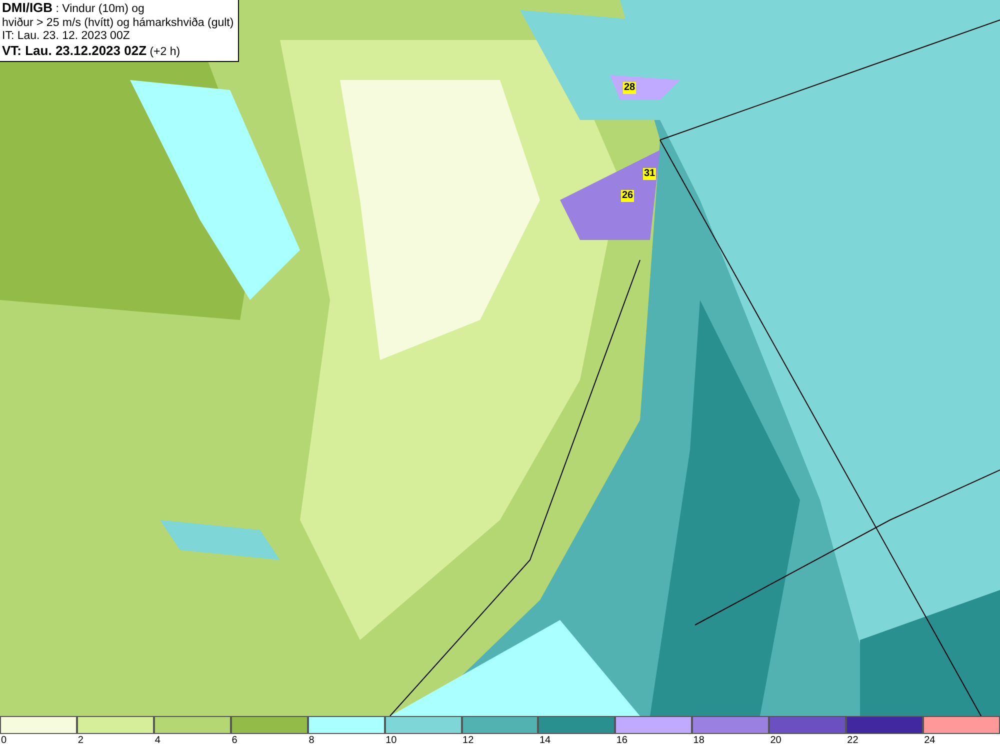  I want to click on legend-tick: 6, so click(234, 740).